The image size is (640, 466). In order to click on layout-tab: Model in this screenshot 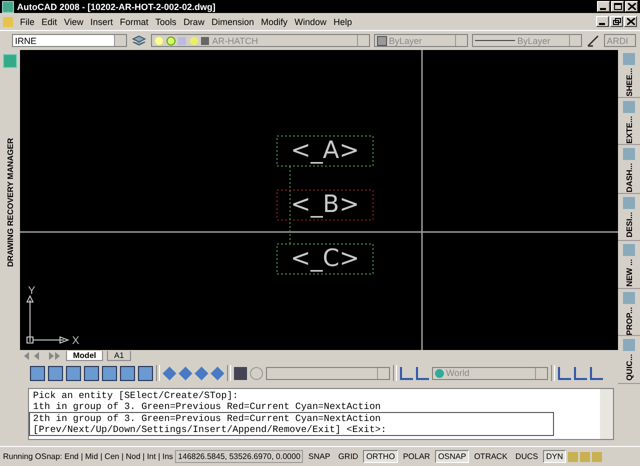, I will do `click(85, 356)`.